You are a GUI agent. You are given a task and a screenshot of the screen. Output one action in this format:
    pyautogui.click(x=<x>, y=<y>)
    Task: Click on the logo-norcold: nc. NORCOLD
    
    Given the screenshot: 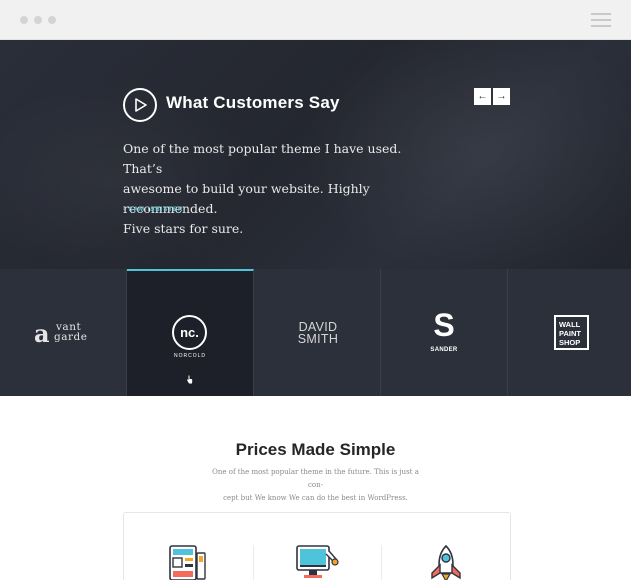 What is the action you would take?
    pyautogui.click(x=190, y=332)
    